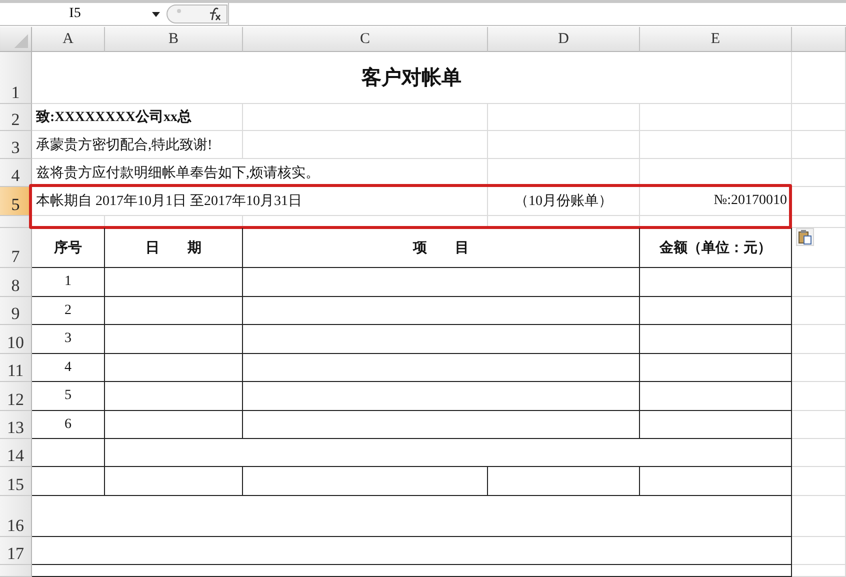 This screenshot has width=846, height=577. I want to click on sheet-text: 兹将贵方应付款明细帐单奉告如下,烦请核实。, so click(260, 173).